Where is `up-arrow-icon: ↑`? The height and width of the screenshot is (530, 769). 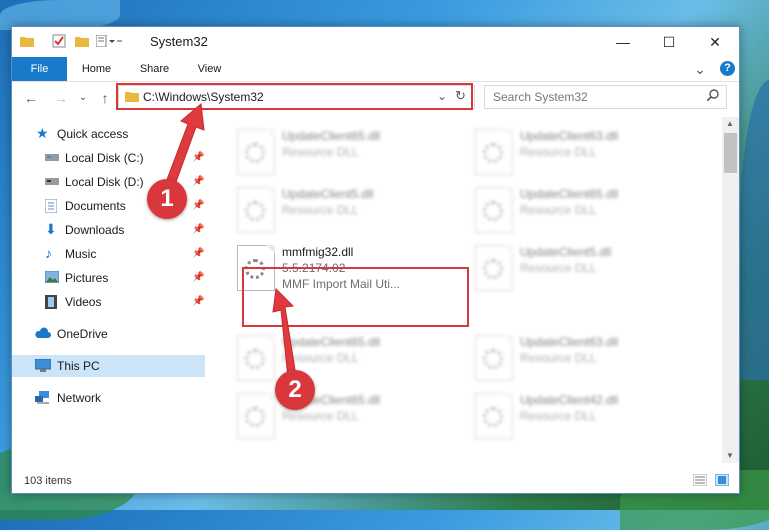 up-arrow-icon: ↑ is located at coordinates (105, 98).